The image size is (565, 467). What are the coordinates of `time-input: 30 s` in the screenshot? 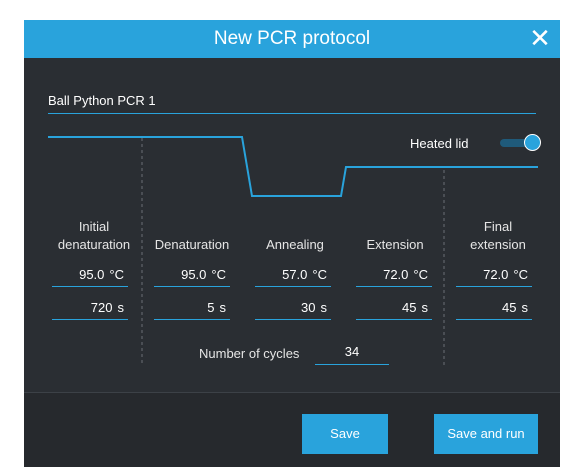 It's located at (293, 310).